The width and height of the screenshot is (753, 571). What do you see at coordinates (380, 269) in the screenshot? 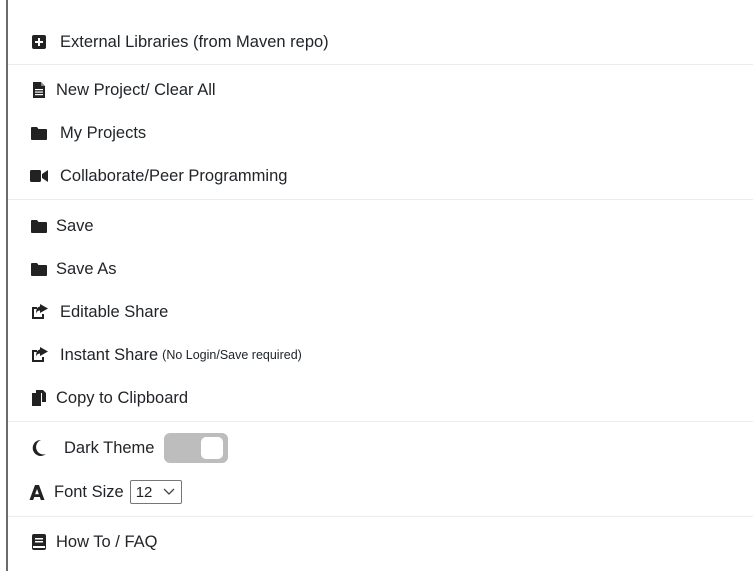
I see `menu-item-save-as: Save As` at bounding box center [380, 269].